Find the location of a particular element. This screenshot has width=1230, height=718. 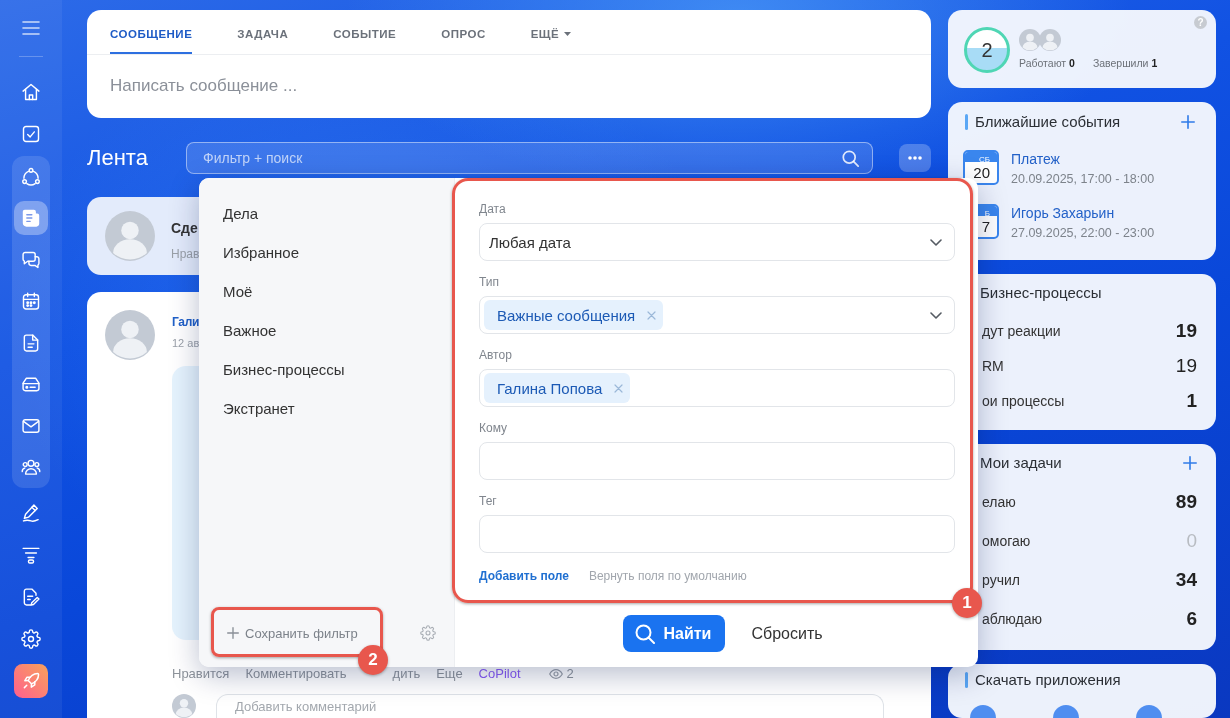

post-action-link: Нравится is located at coordinates (201, 674).